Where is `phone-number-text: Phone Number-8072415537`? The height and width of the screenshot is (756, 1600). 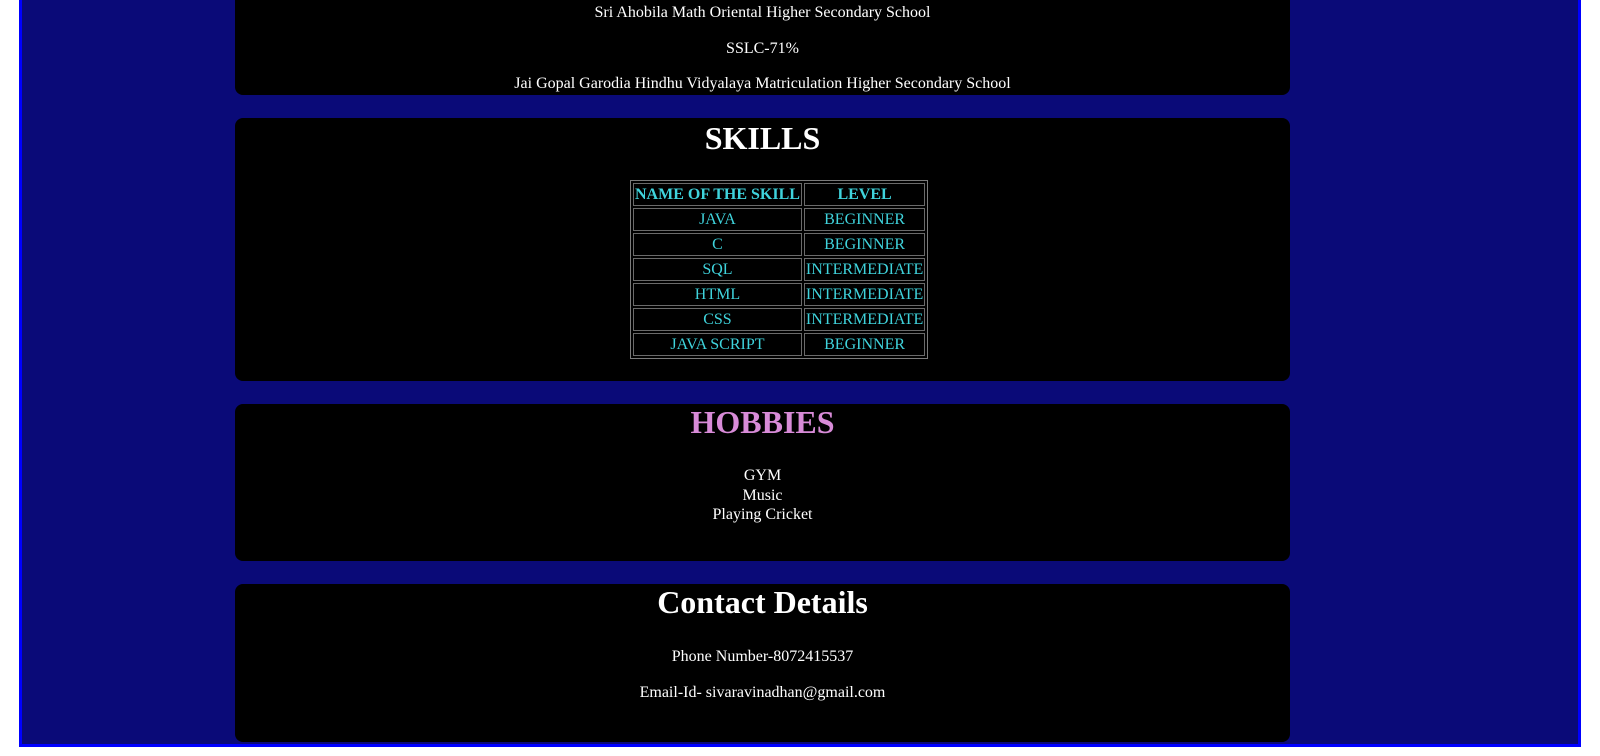
phone-number-text: Phone Number-8072415537 is located at coordinates (762, 656).